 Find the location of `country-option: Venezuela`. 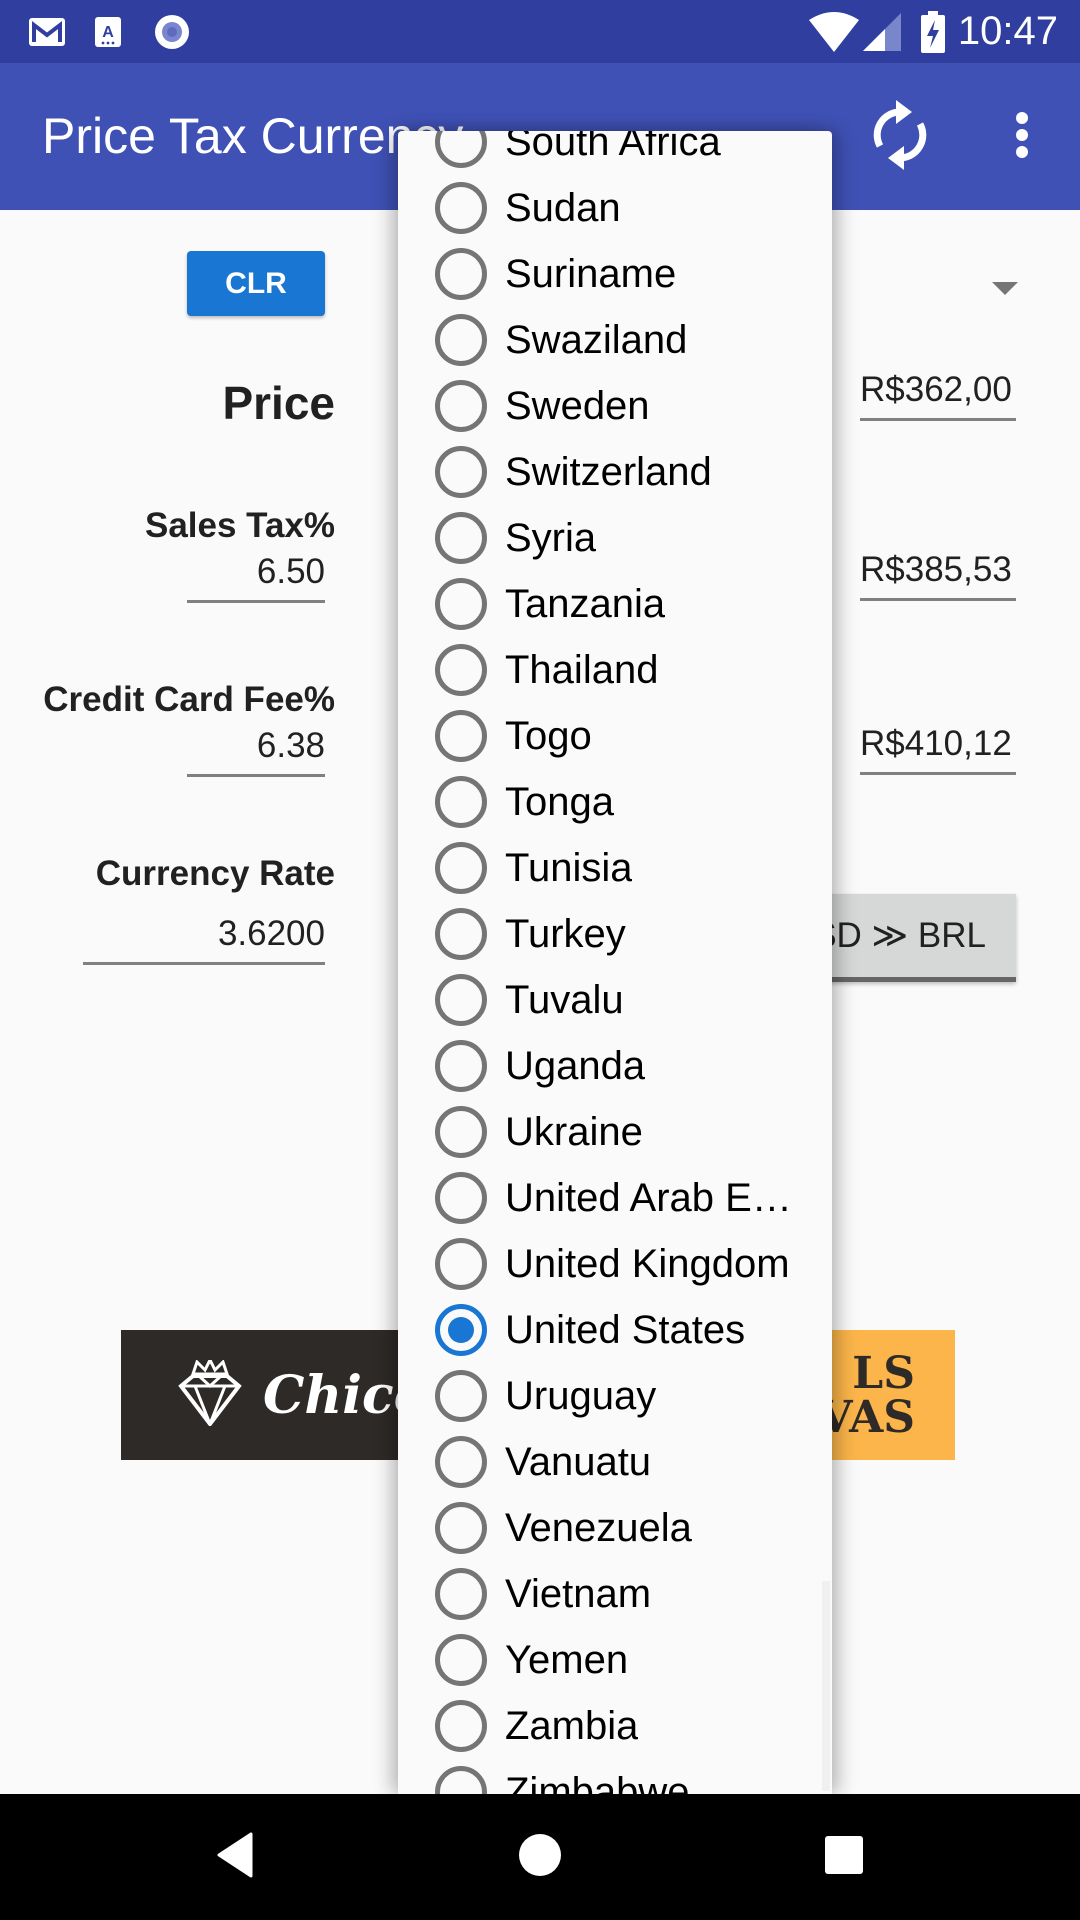

country-option: Venezuela is located at coordinates (615, 1528).